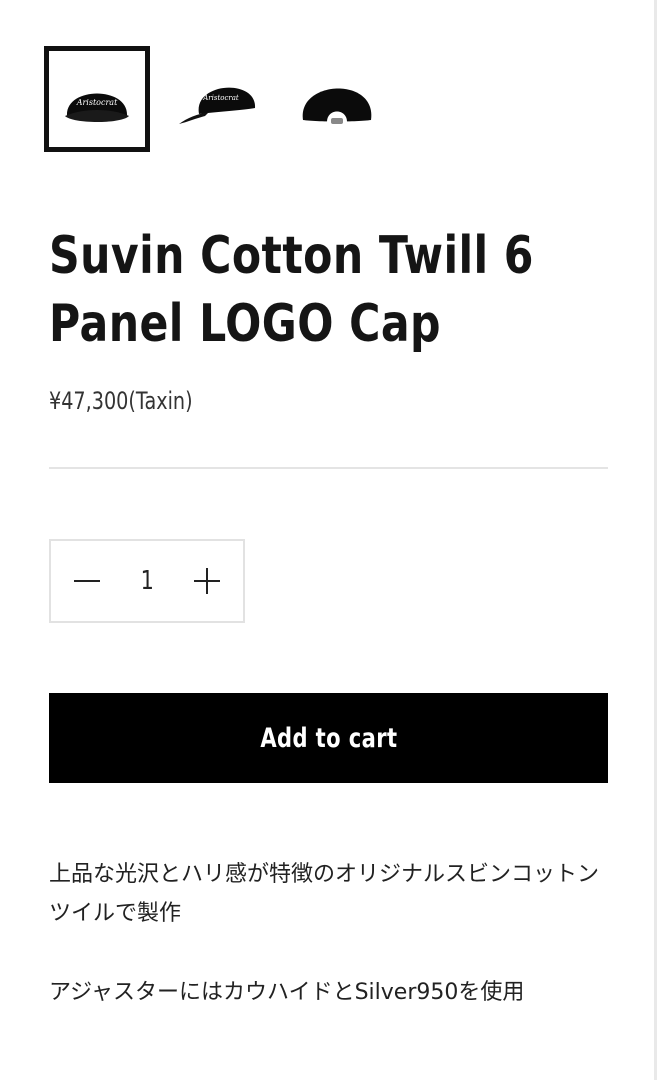 The image size is (657, 1080). What do you see at coordinates (324, 894) in the screenshot?
I see `description-paragraph-1: 上品な光沢とハリ感が特徴のオリジナルスビンコットンツイルで製作` at bounding box center [324, 894].